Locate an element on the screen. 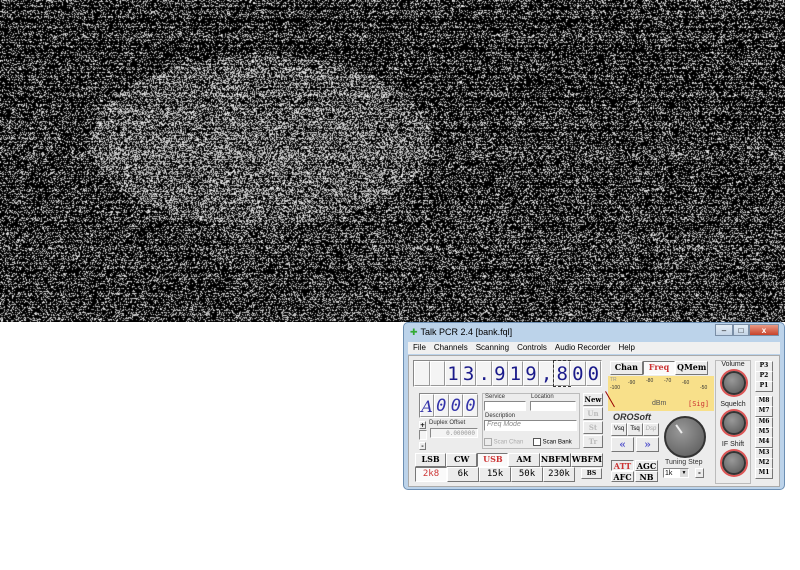  duplex-offset-input: 0.000000 is located at coordinates (454, 433).